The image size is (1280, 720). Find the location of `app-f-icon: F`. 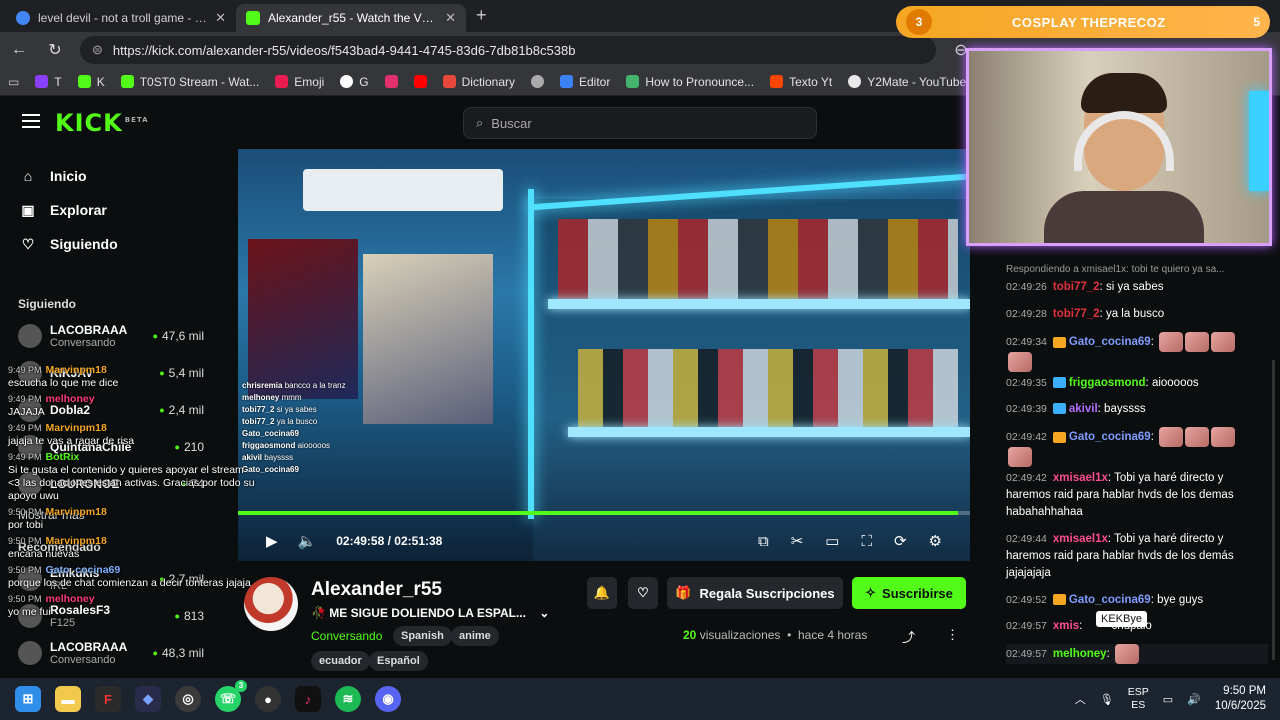

app-f-icon: F is located at coordinates (108, 699).